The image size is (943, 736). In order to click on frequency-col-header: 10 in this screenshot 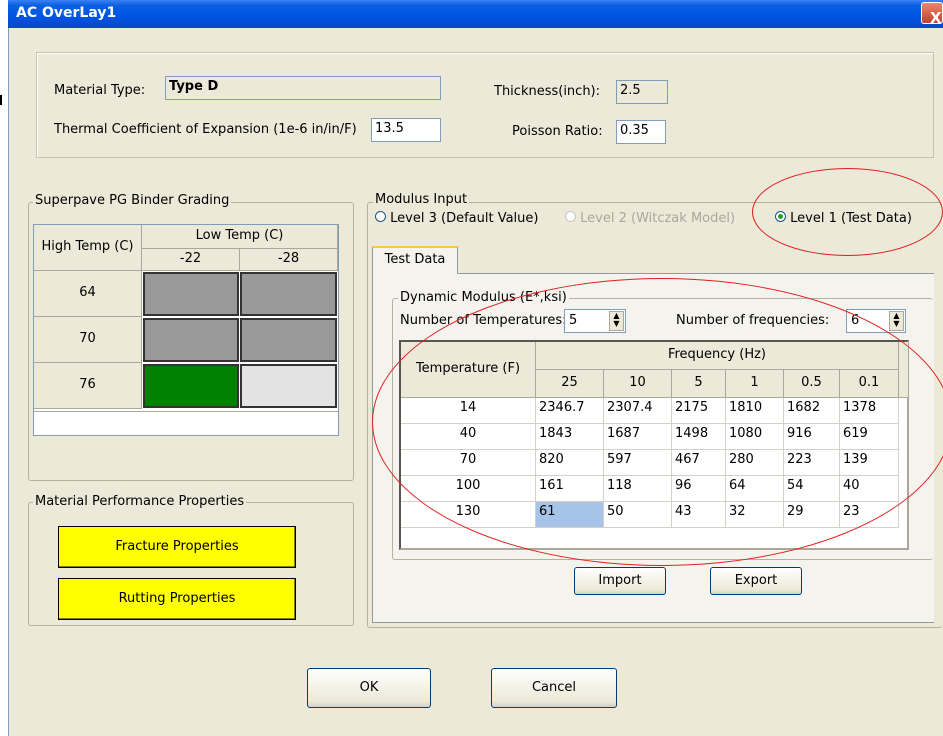, I will do `click(638, 384)`.